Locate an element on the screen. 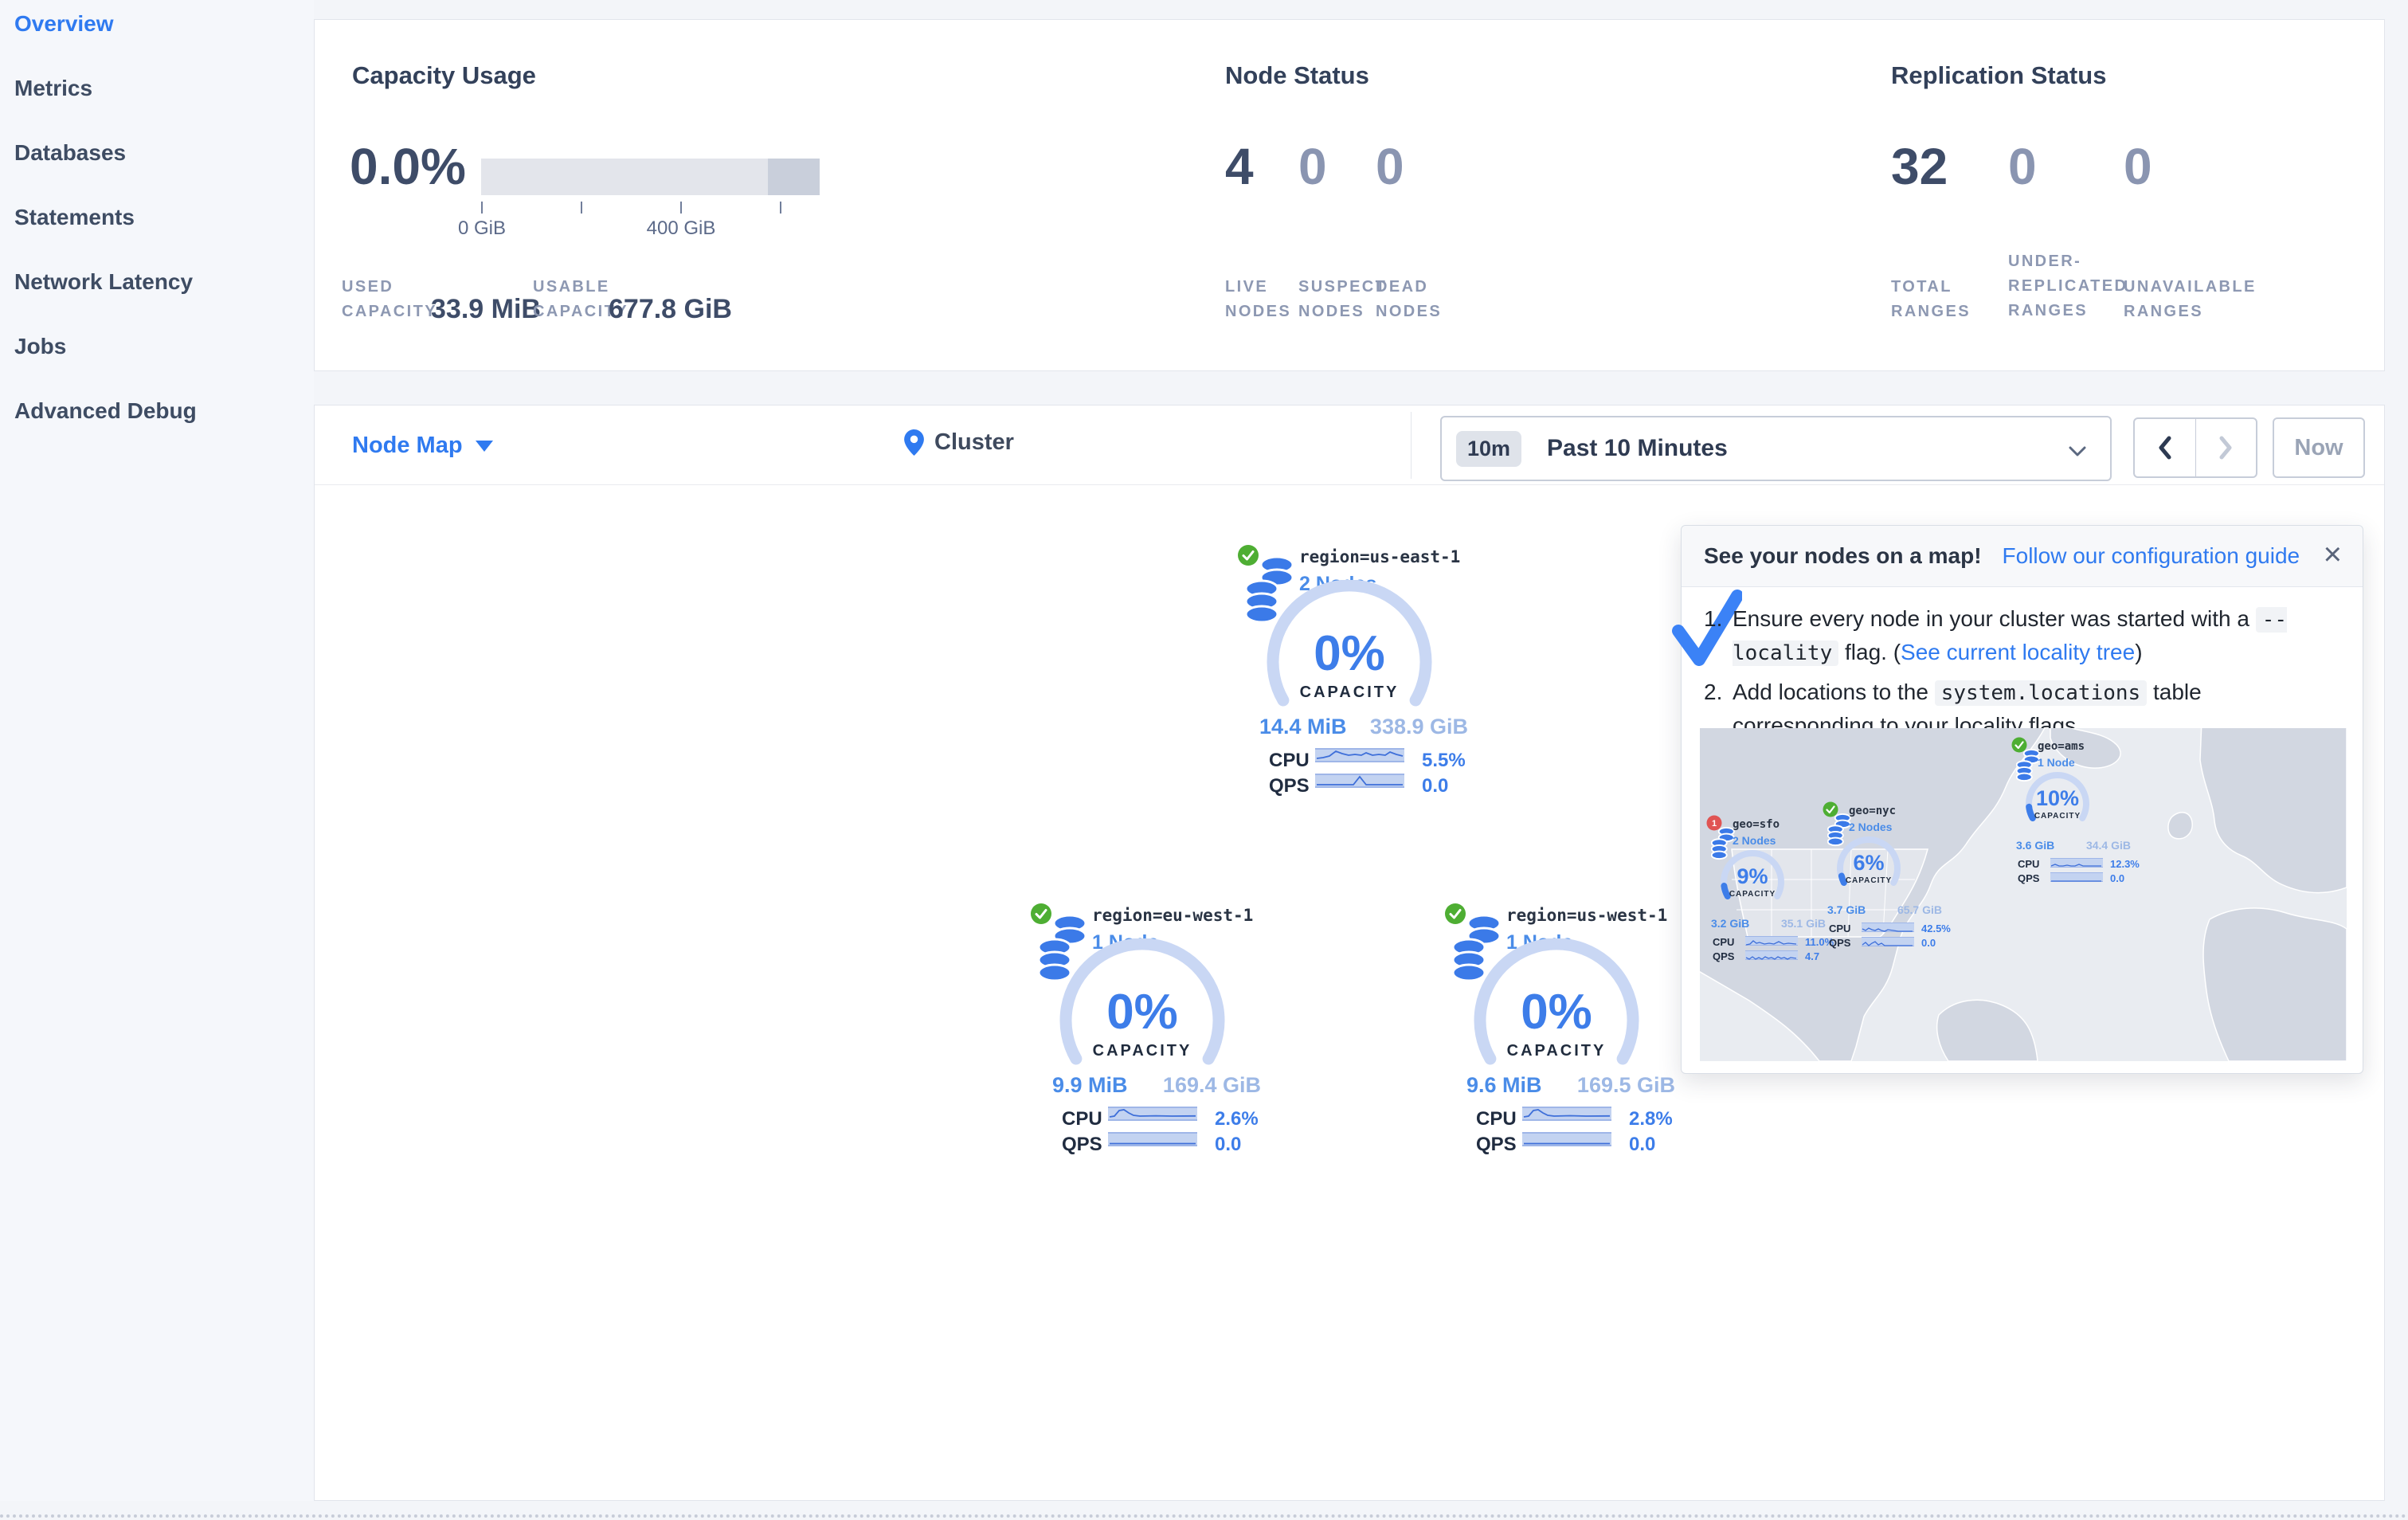 The width and height of the screenshot is (2408, 1520). capacity-bar-nonusable is located at coordinates (794, 177).